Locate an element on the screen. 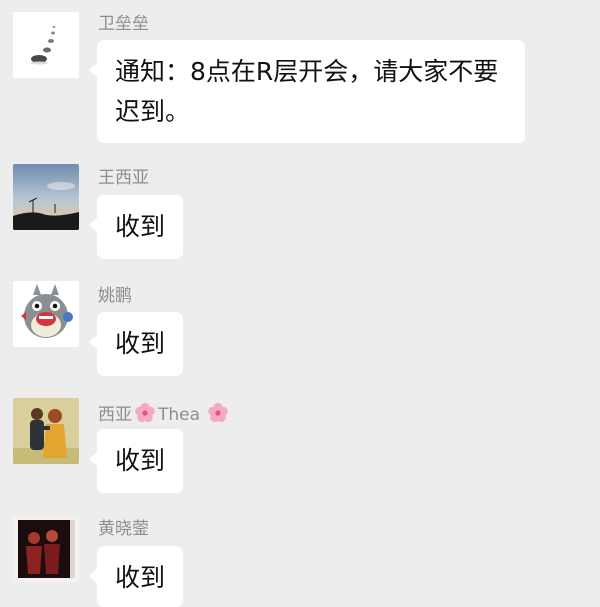  message-text: 通知：8点在R层开会，请大家不要迟到。 is located at coordinates (307, 91).